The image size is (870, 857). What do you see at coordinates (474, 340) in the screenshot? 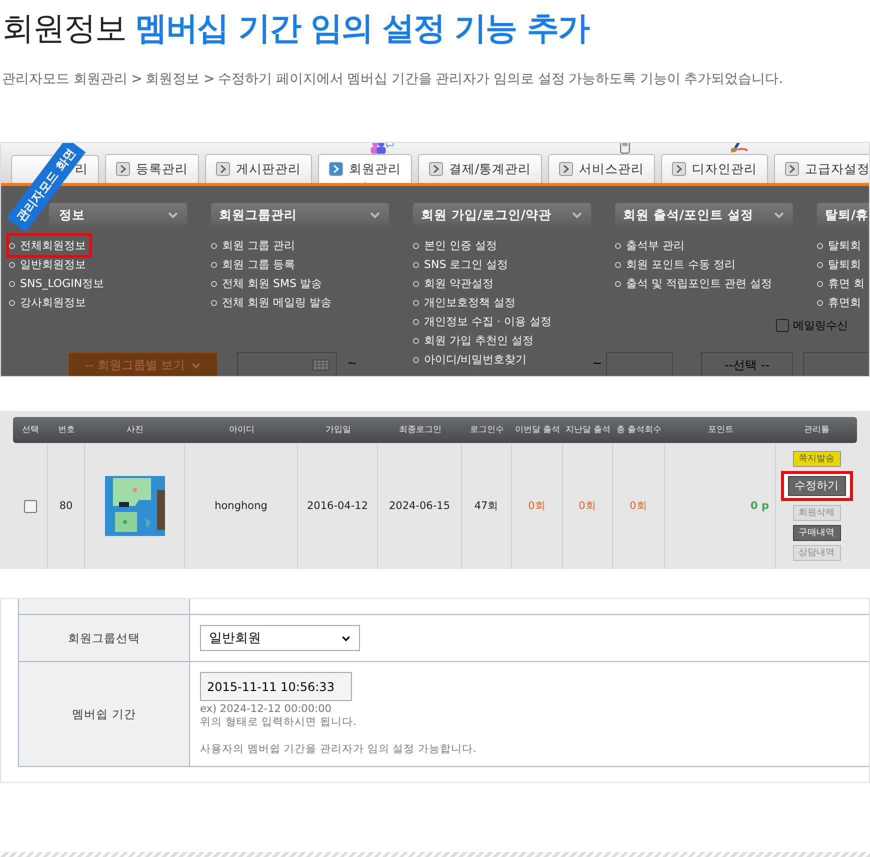
I see `menu-item: 회원 가입 추천인 설정` at bounding box center [474, 340].